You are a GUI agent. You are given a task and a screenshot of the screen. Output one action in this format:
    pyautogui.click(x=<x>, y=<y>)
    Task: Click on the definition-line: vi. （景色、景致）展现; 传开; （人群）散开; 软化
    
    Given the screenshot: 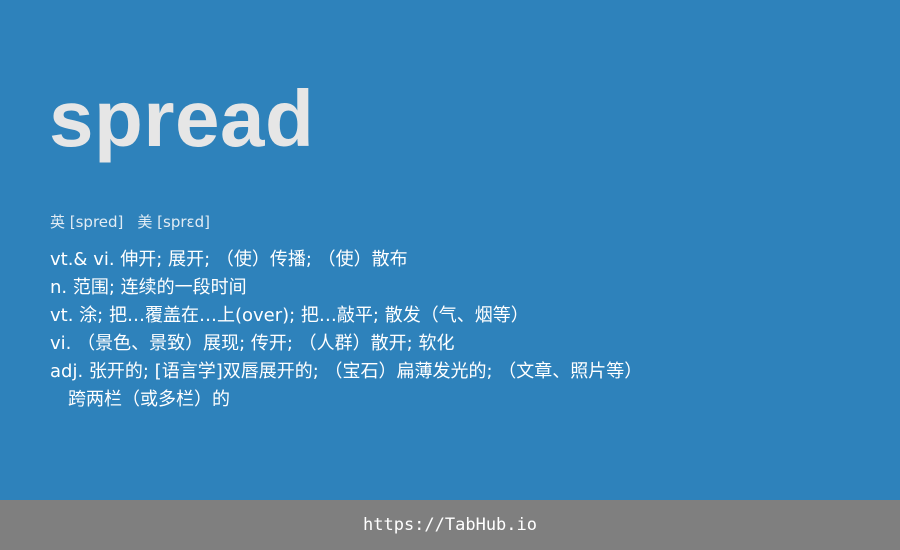 What is the action you would take?
    pyautogui.click(x=252, y=343)
    